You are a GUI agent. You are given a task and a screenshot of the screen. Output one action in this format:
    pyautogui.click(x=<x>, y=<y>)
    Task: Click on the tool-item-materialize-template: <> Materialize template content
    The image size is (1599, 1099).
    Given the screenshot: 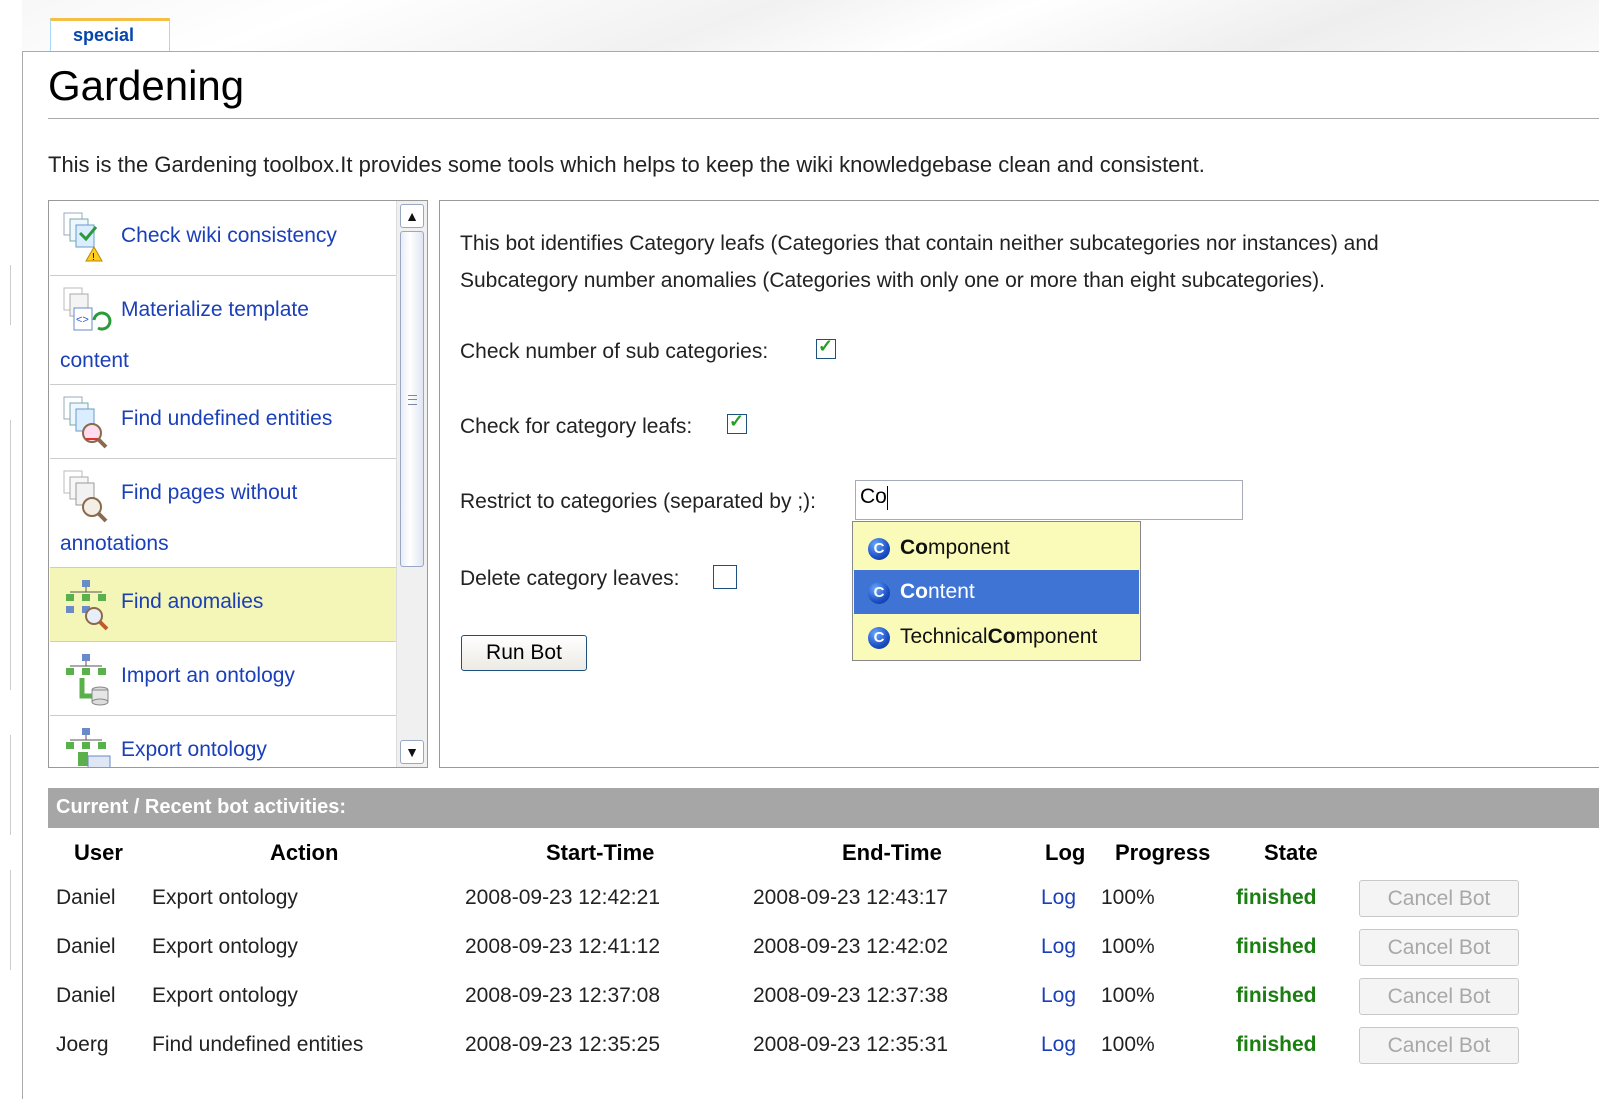 What is the action you would take?
    pyautogui.click(x=223, y=330)
    